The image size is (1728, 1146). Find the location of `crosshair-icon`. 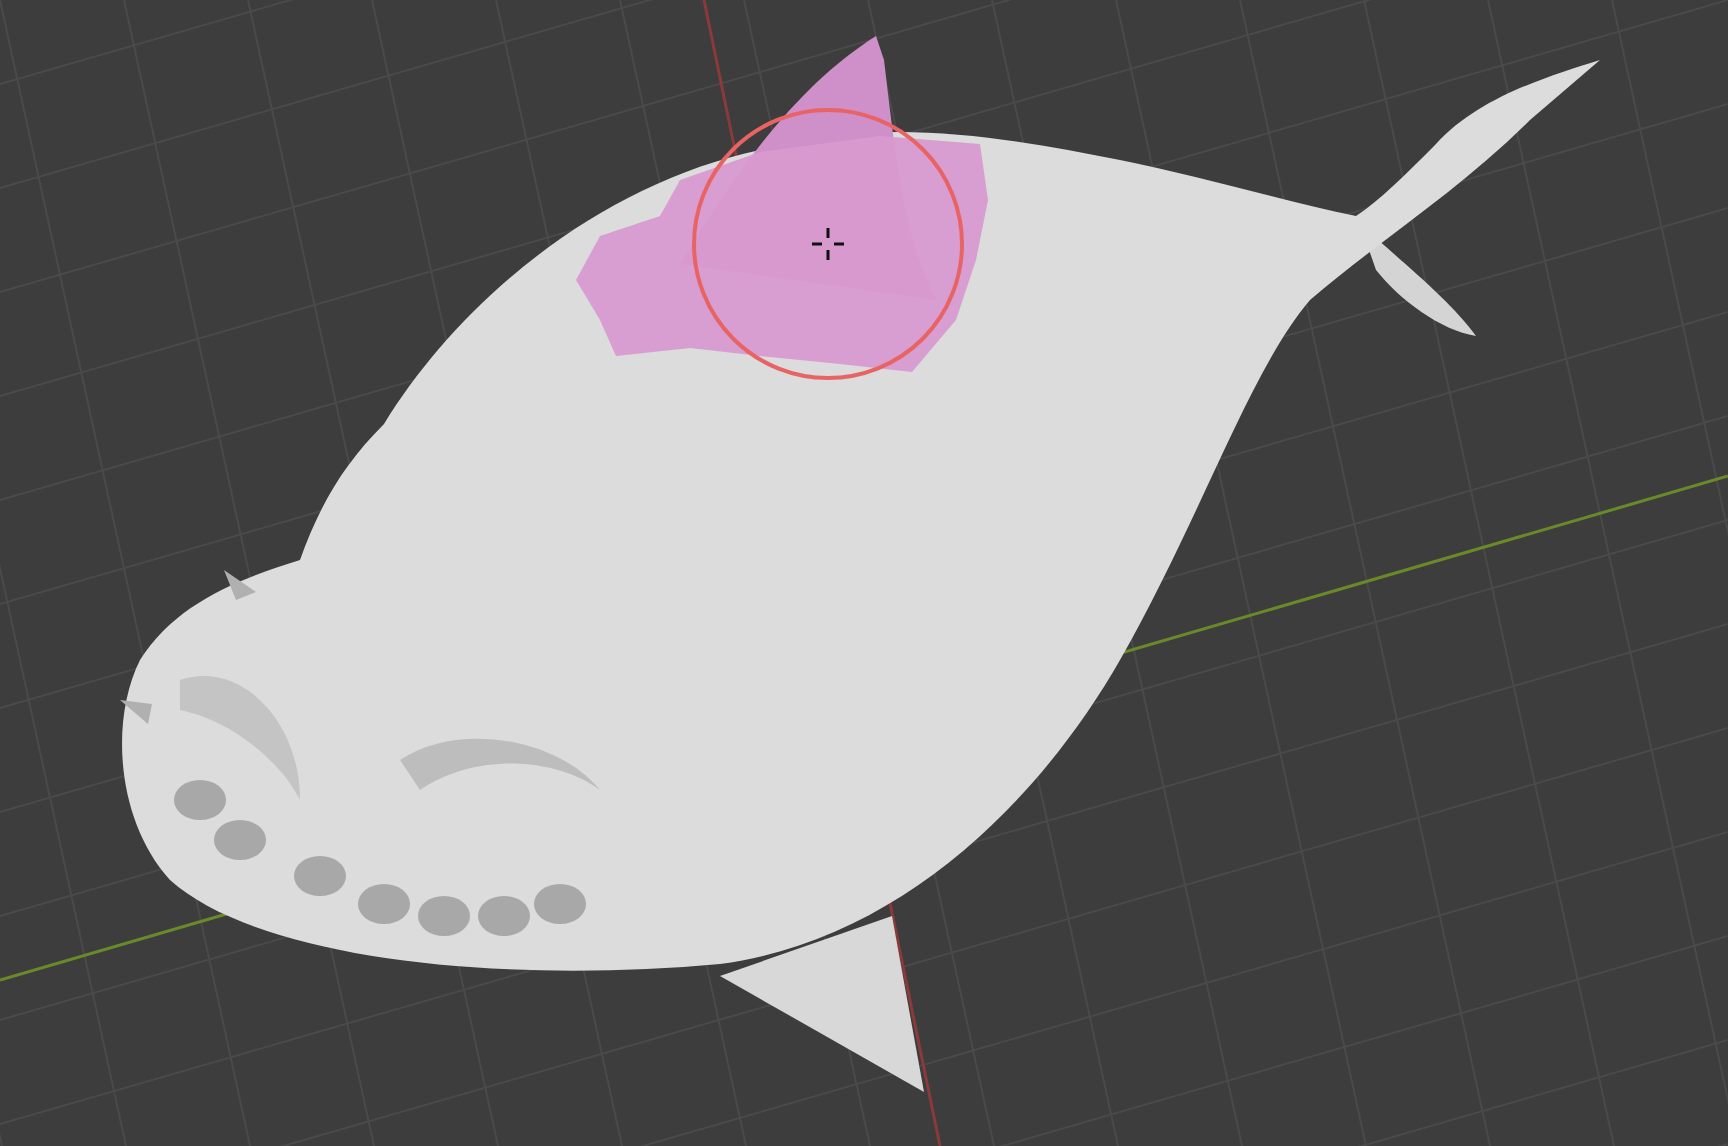

crosshair-icon is located at coordinates (828, 244).